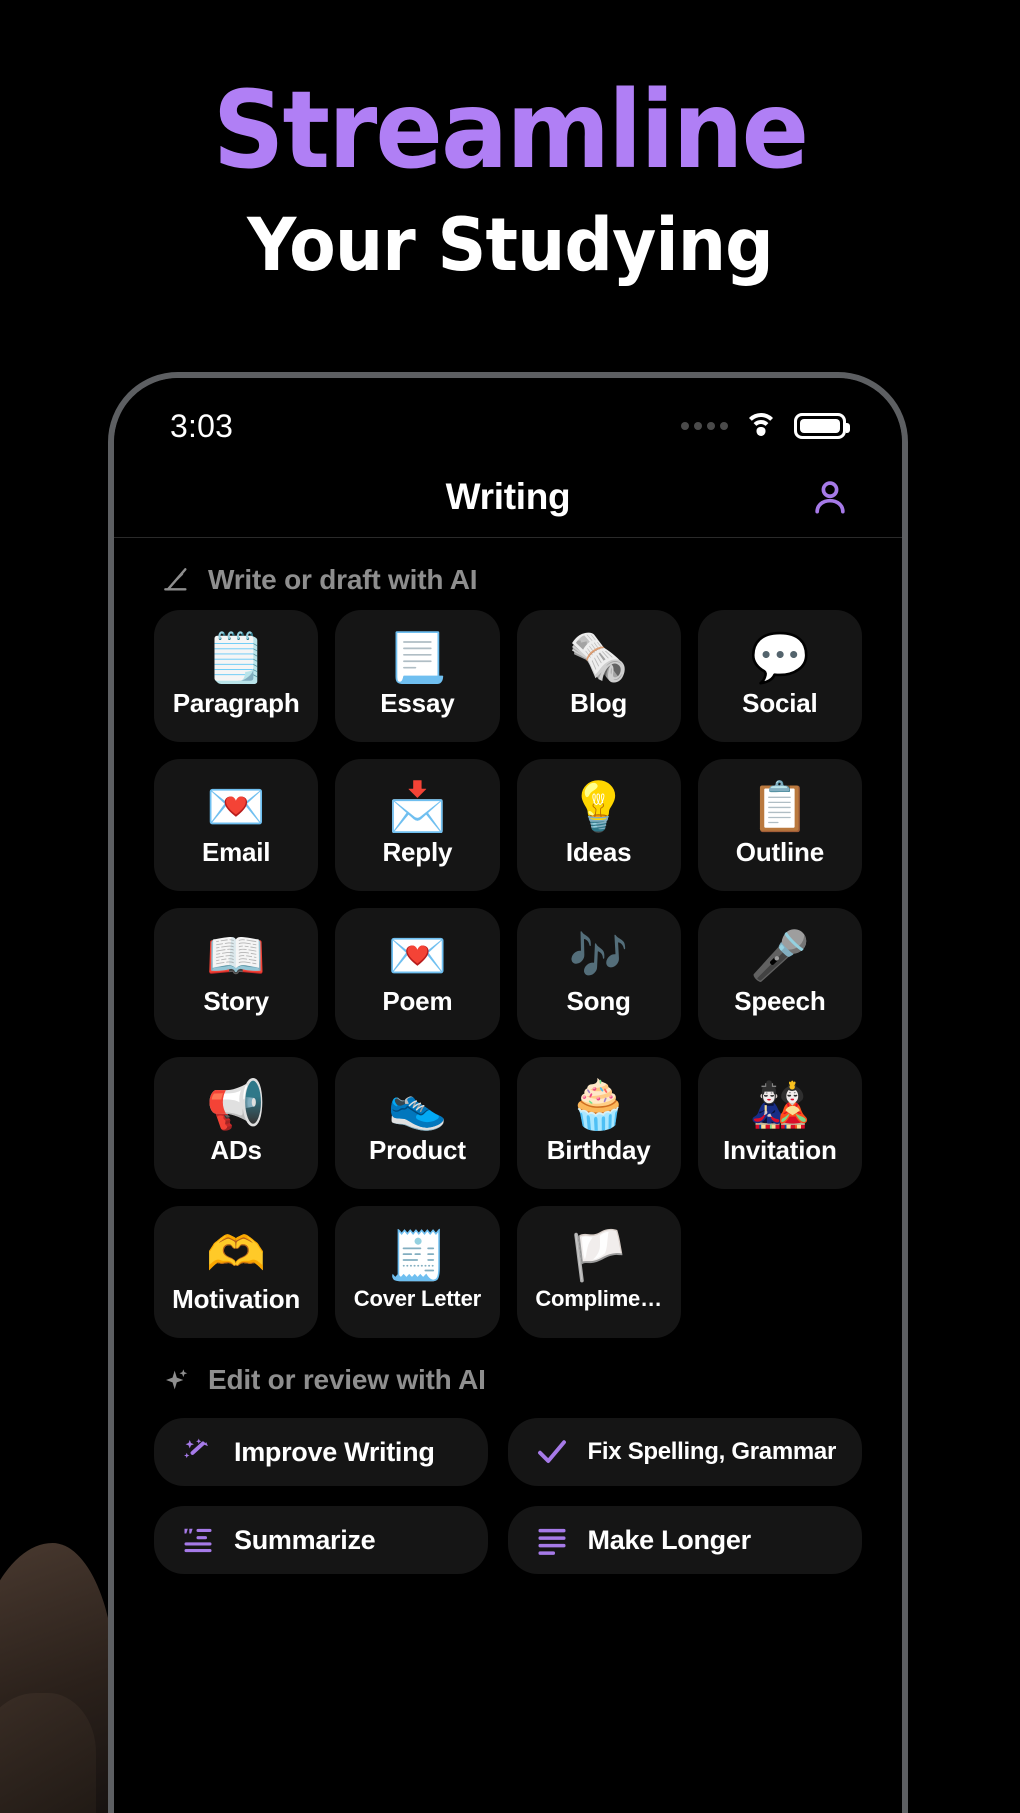 The image size is (1020, 1813). Describe the element at coordinates (508, 1374) in the screenshot. I see `section-header-edit: Edit or review with AI` at that location.